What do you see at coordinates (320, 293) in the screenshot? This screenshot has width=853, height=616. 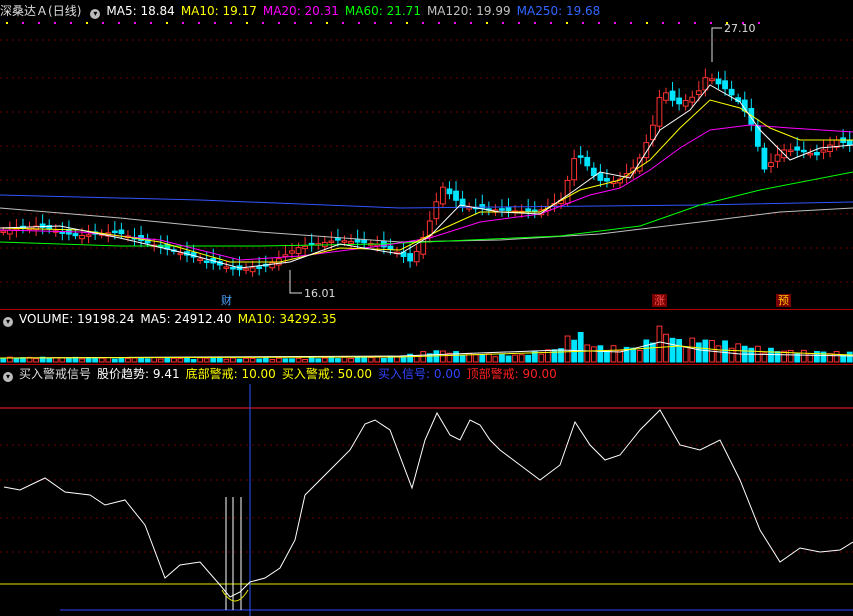 I see `low-price-label: 16.01` at bounding box center [320, 293].